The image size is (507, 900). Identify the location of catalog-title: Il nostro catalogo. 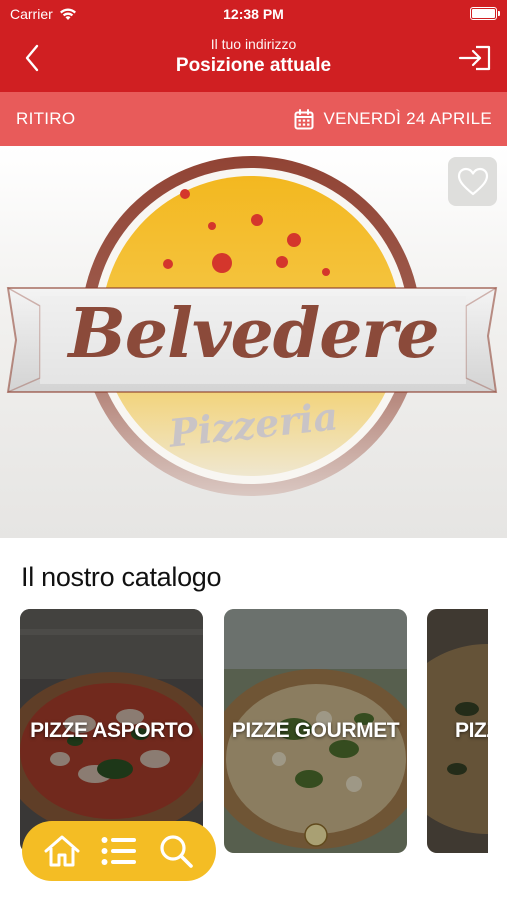
(121, 577).